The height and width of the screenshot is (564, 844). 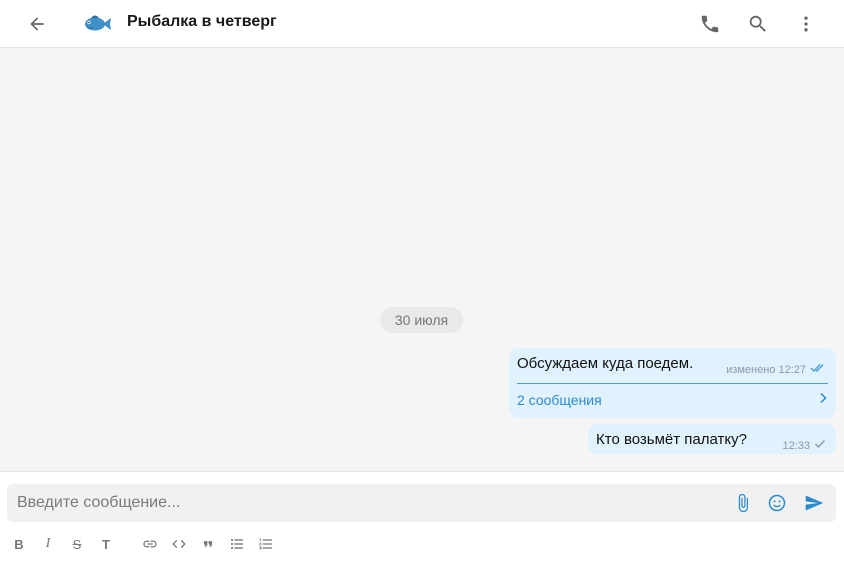 I want to click on chat-title: Рыбалка в четверг, so click(x=202, y=21).